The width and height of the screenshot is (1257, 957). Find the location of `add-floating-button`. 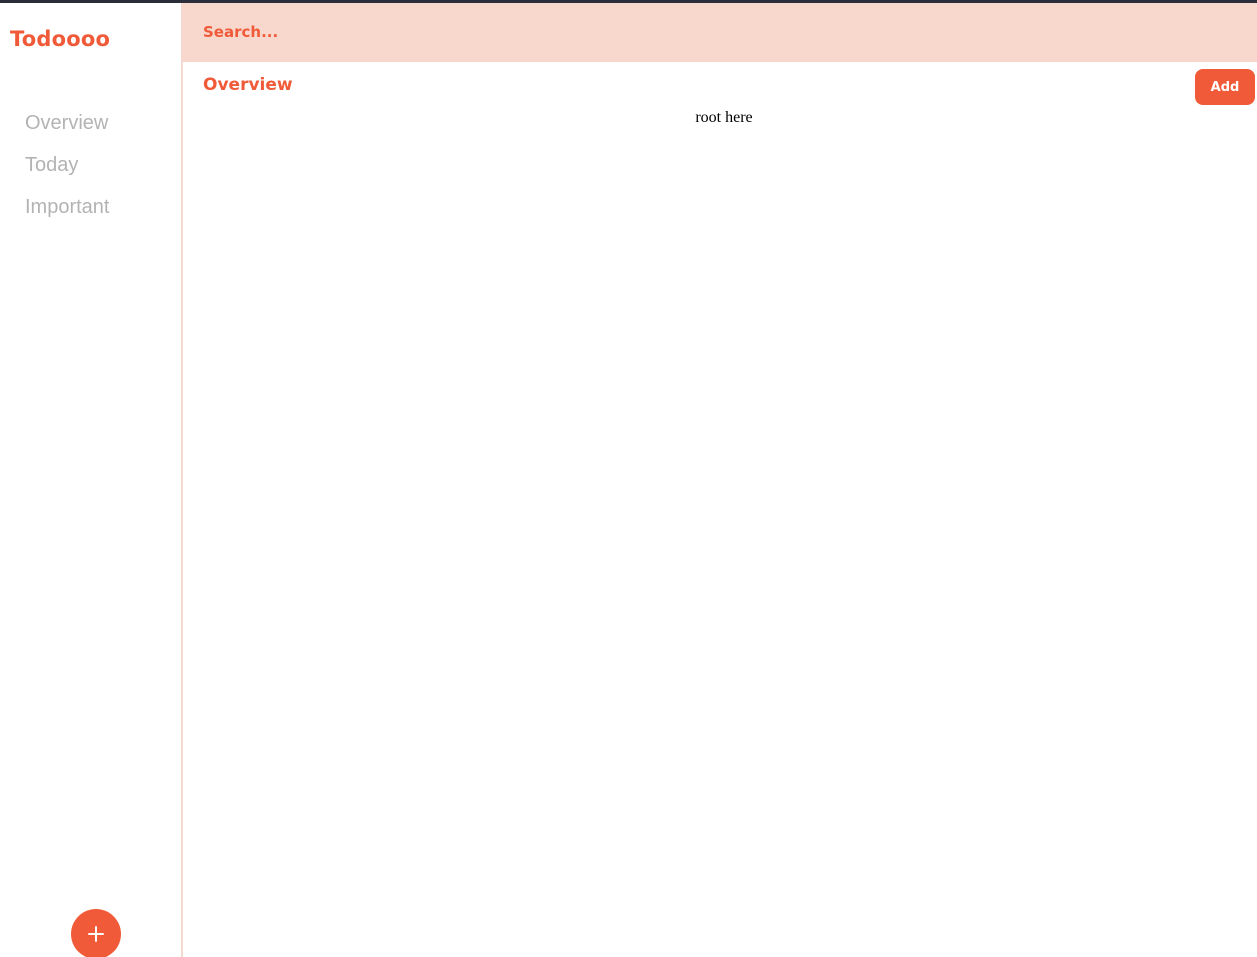

add-floating-button is located at coordinates (96, 933).